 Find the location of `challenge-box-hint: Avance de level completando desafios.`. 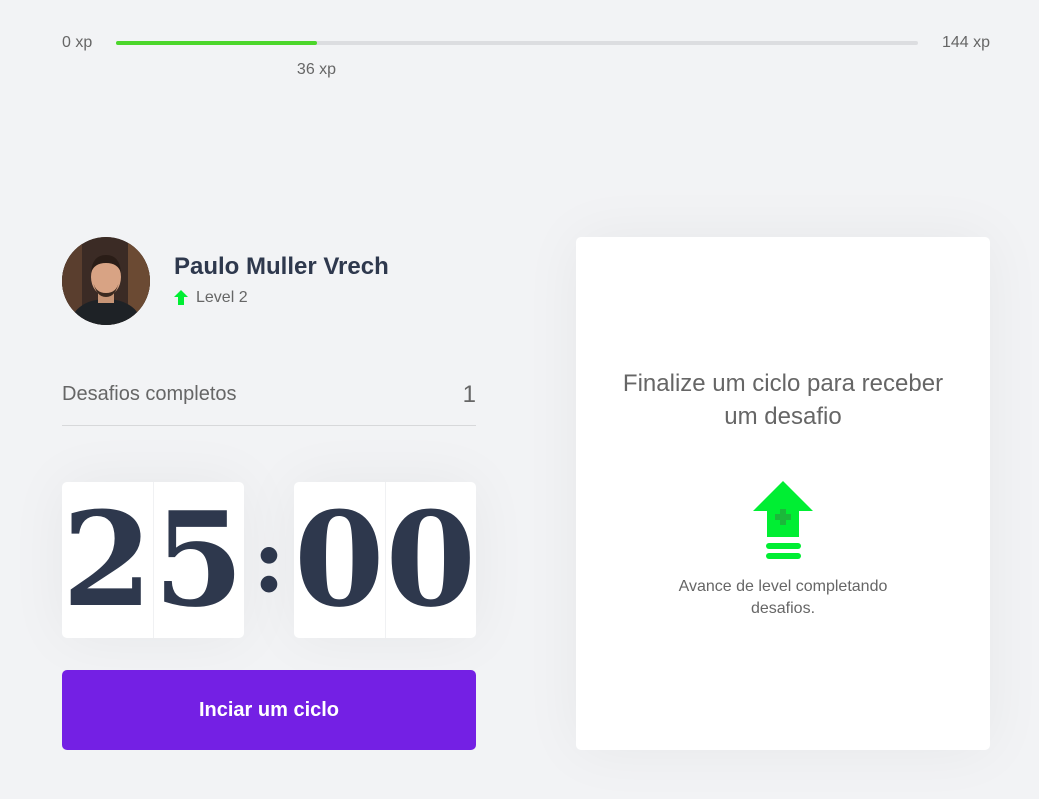

challenge-box-hint: Avance de level completando desafios. is located at coordinates (783, 597).